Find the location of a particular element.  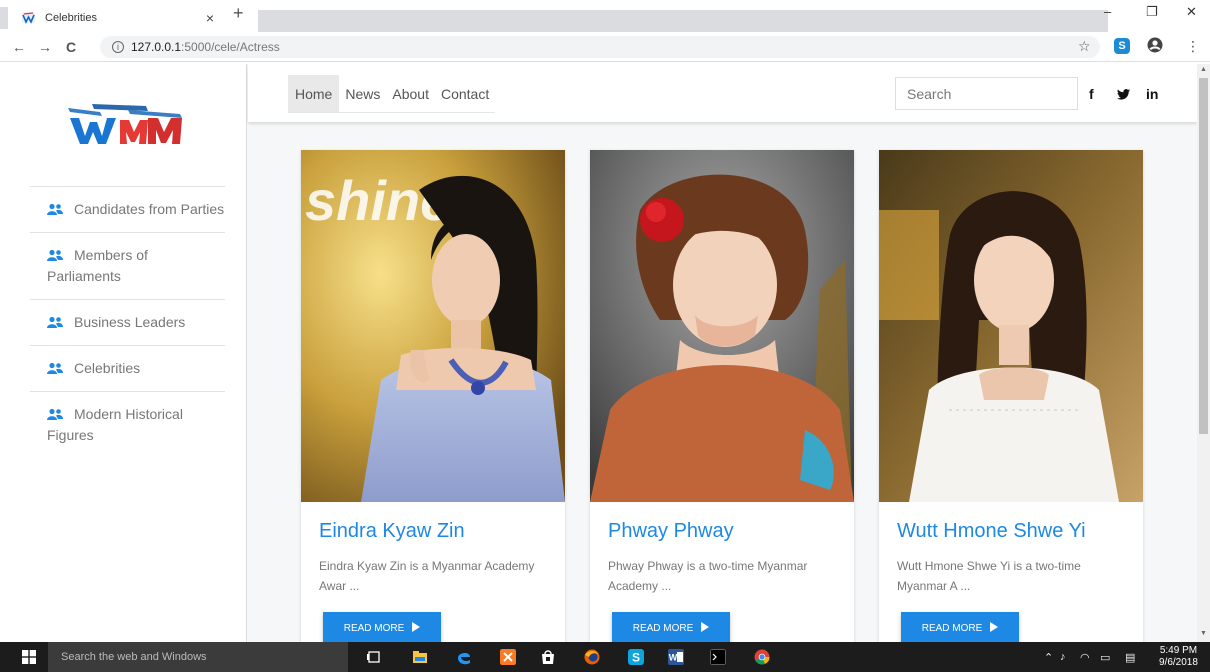

celebrity-photo: shine is located at coordinates (433, 326).